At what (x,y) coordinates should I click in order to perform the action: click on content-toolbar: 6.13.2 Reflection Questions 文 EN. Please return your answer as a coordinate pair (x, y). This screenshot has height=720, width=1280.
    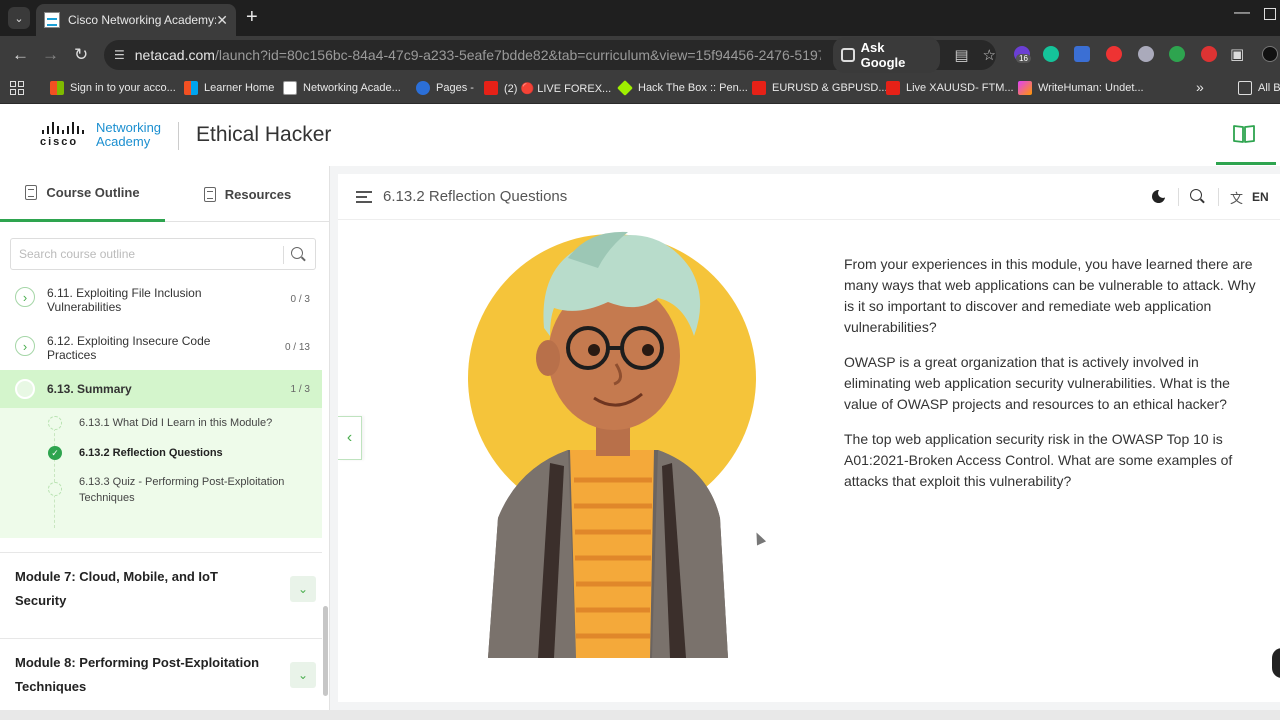
    Looking at the image, I should click on (809, 197).